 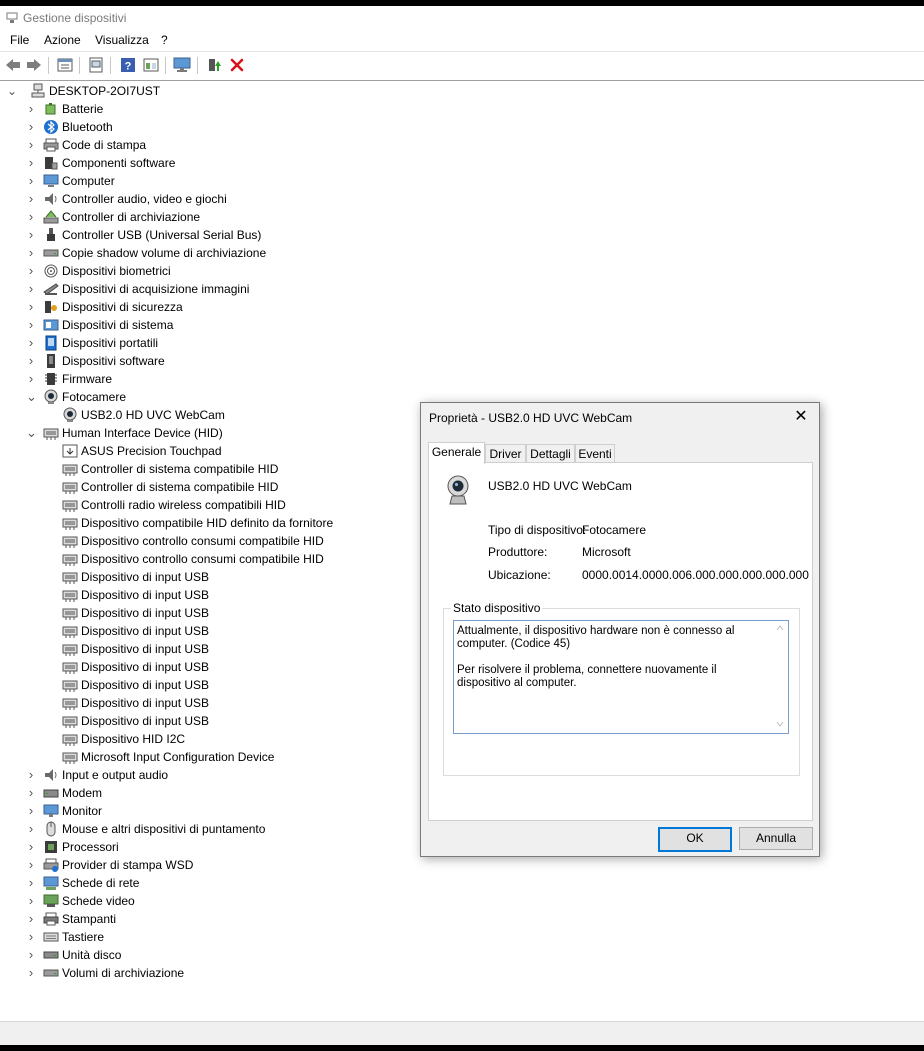 What do you see at coordinates (152, 235) in the screenshot?
I see `tree-item: Controller USB (Universal Serial Bus)` at bounding box center [152, 235].